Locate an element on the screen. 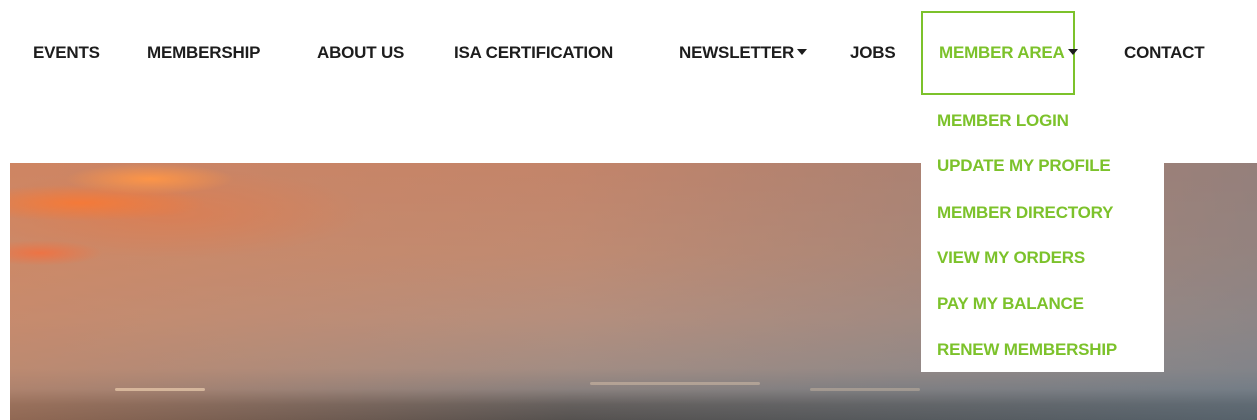  nav-item-label: CONTACT is located at coordinates (1164, 52).